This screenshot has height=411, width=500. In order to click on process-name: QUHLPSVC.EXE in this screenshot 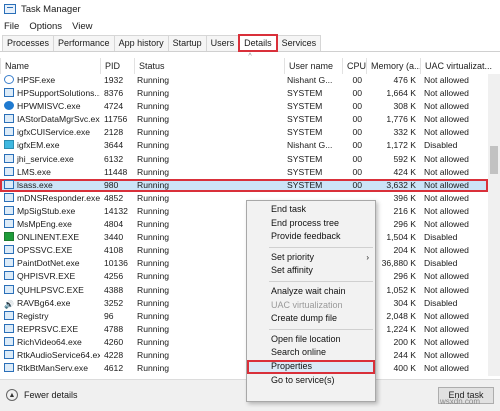, I will do `click(50, 289)`.